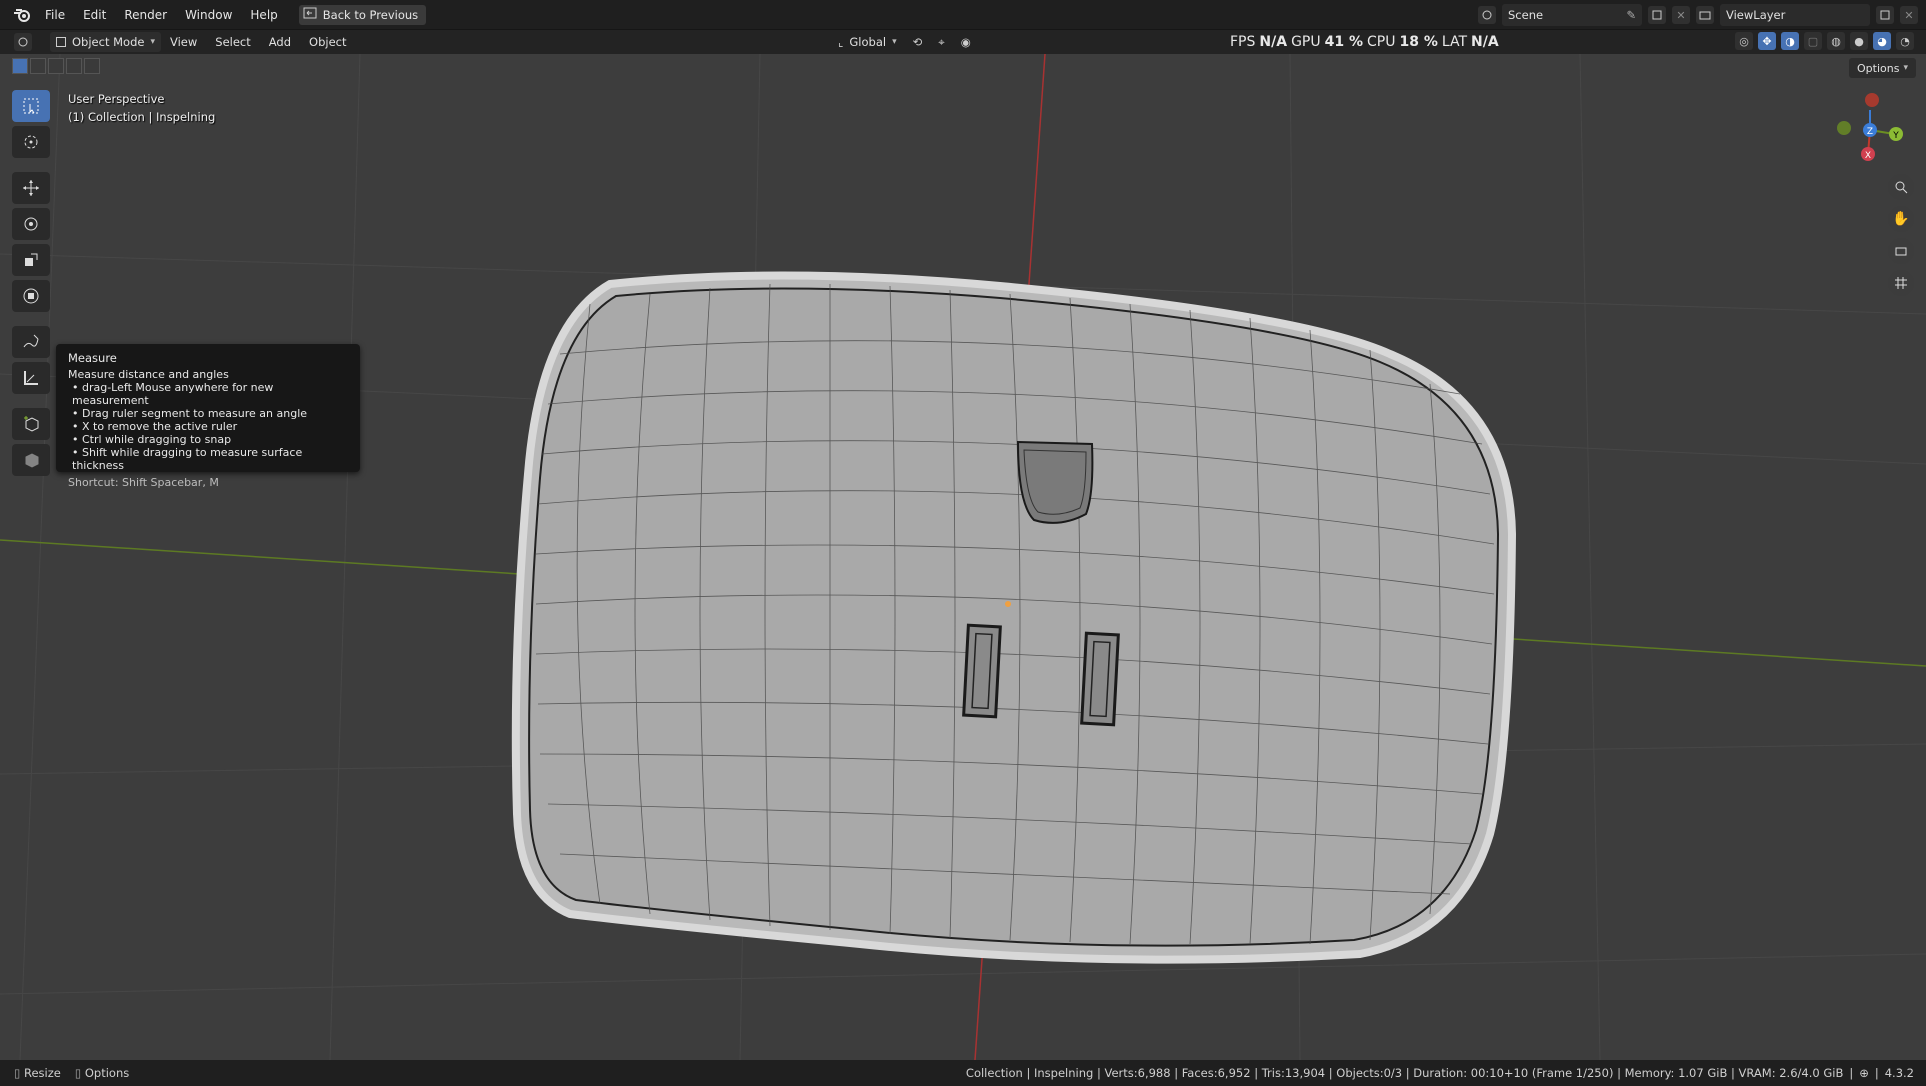 This screenshot has height=1086, width=1926. Describe the element at coordinates (116, 99) in the screenshot. I see `perspective-label: User Perspective` at that location.